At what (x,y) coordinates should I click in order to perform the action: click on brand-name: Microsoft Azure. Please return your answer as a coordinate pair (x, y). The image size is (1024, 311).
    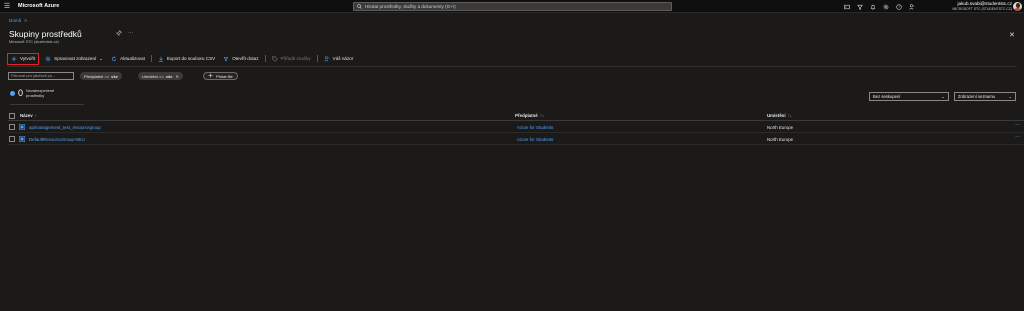
    Looking at the image, I should click on (38, 6).